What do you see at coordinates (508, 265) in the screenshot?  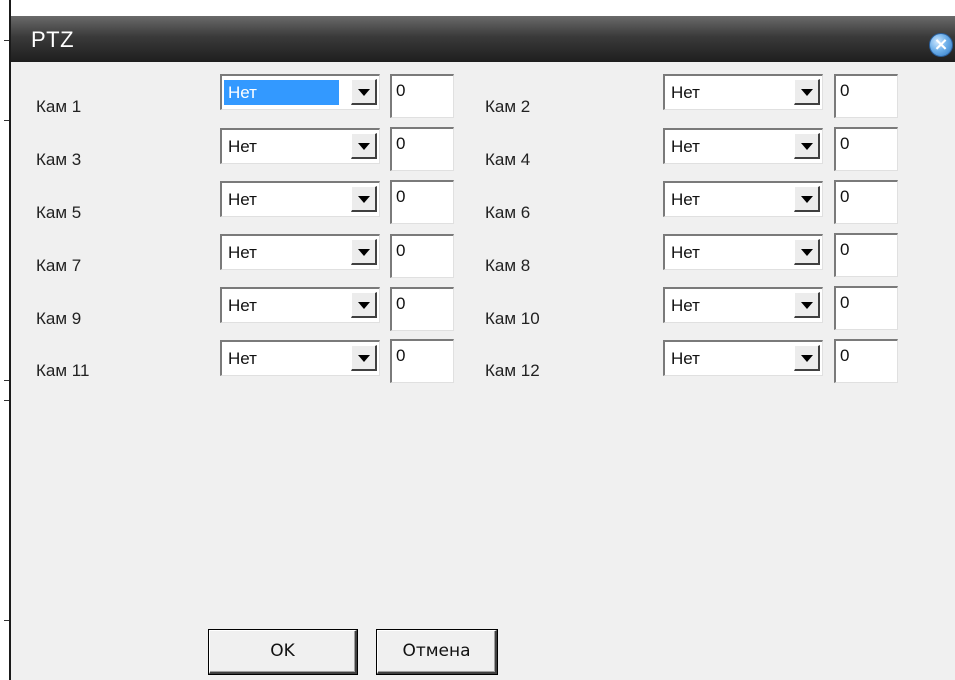 I see `cam-label-8: Кам 8` at bounding box center [508, 265].